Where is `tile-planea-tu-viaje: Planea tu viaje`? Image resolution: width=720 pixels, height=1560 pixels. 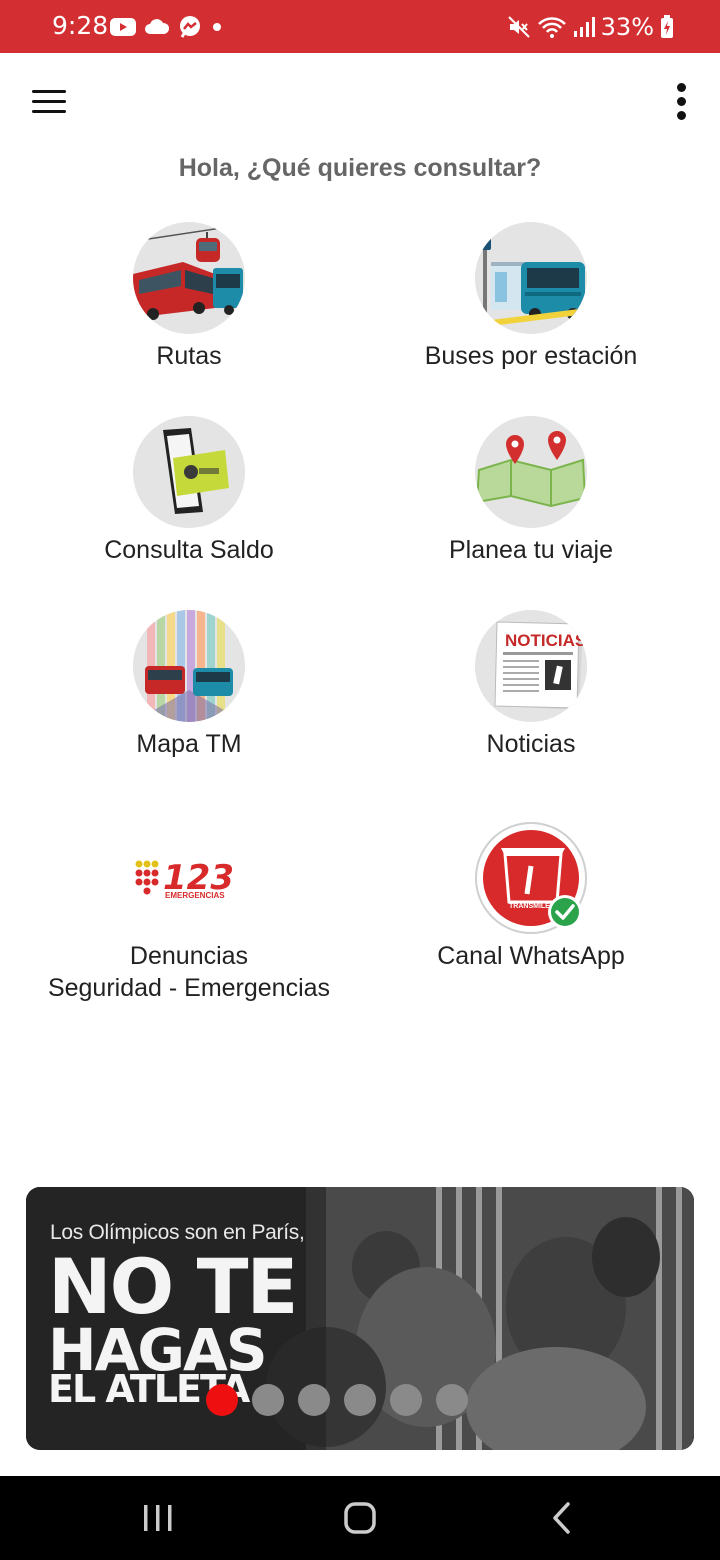 tile-planea-tu-viaje: Planea tu viaje is located at coordinates (531, 491).